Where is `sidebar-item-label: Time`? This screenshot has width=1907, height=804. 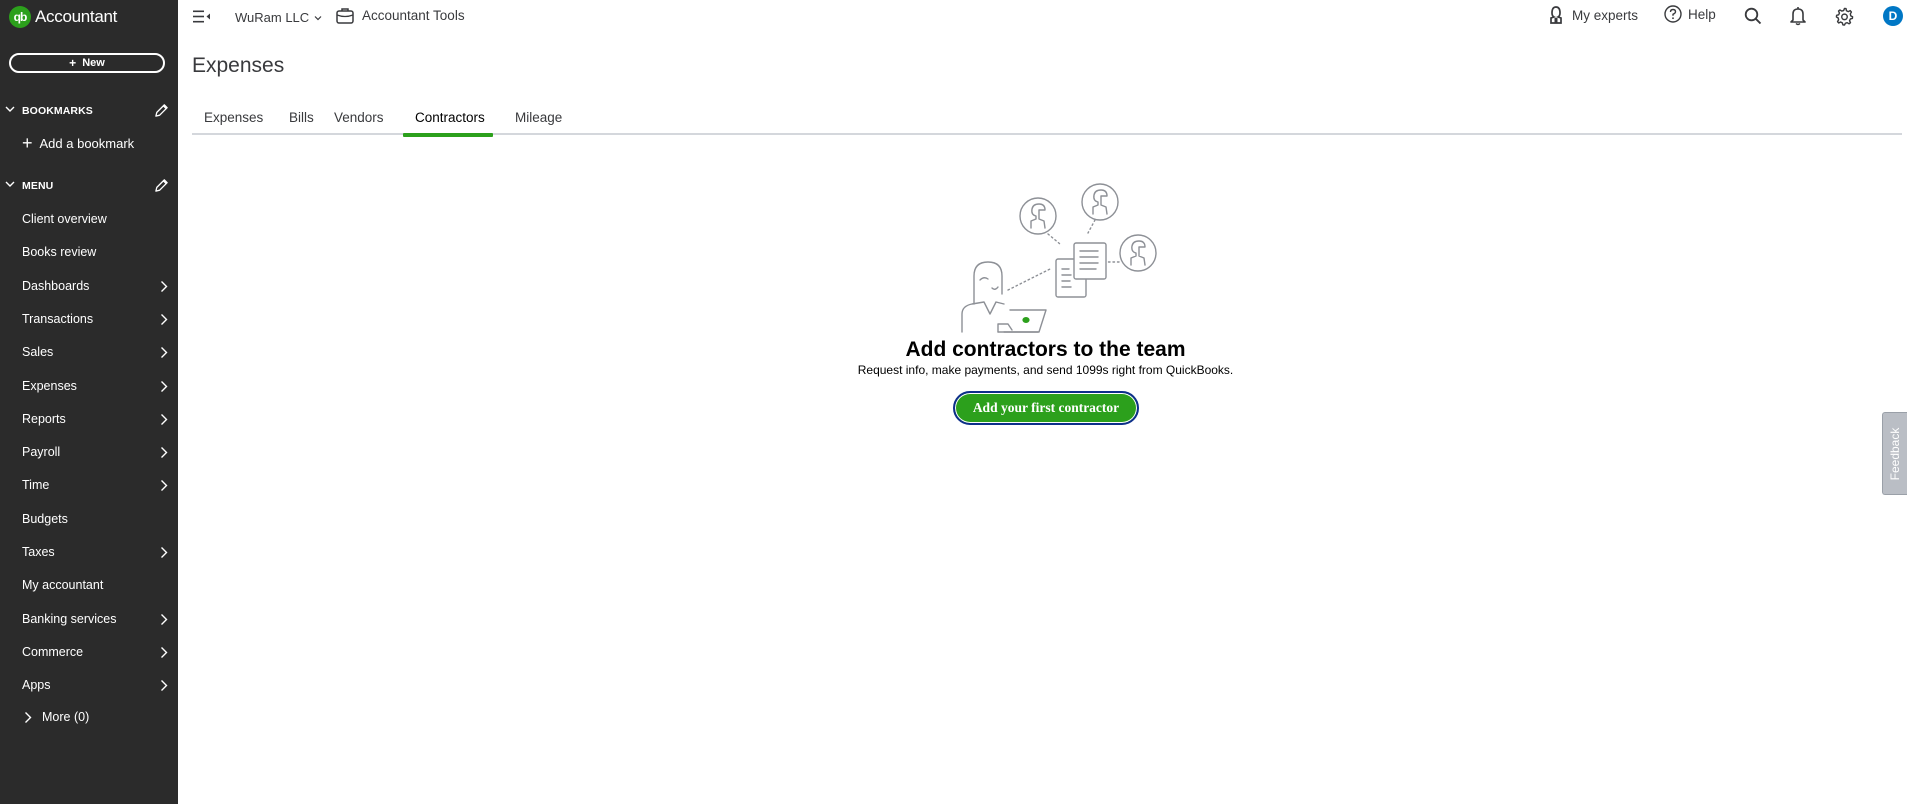 sidebar-item-label: Time is located at coordinates (36, 485).